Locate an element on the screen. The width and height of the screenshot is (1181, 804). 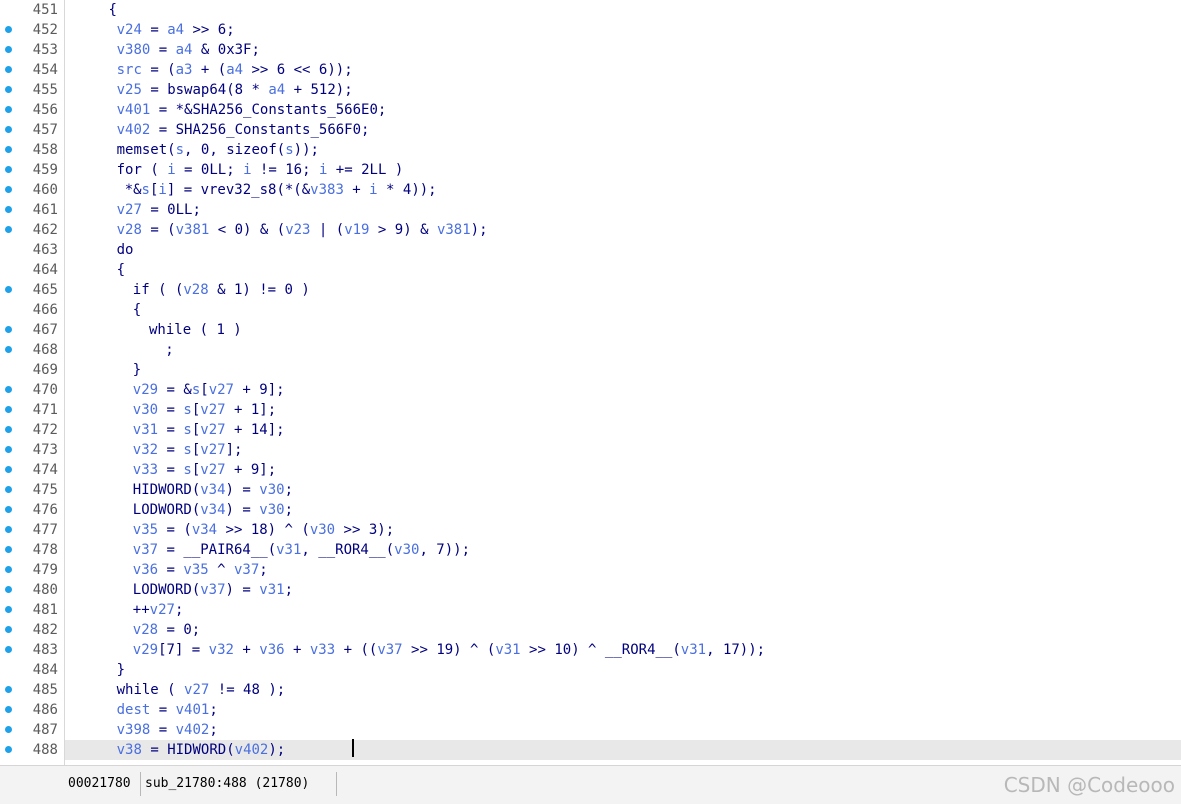
line-gutter: 458 is located at coordinates (32, 150).